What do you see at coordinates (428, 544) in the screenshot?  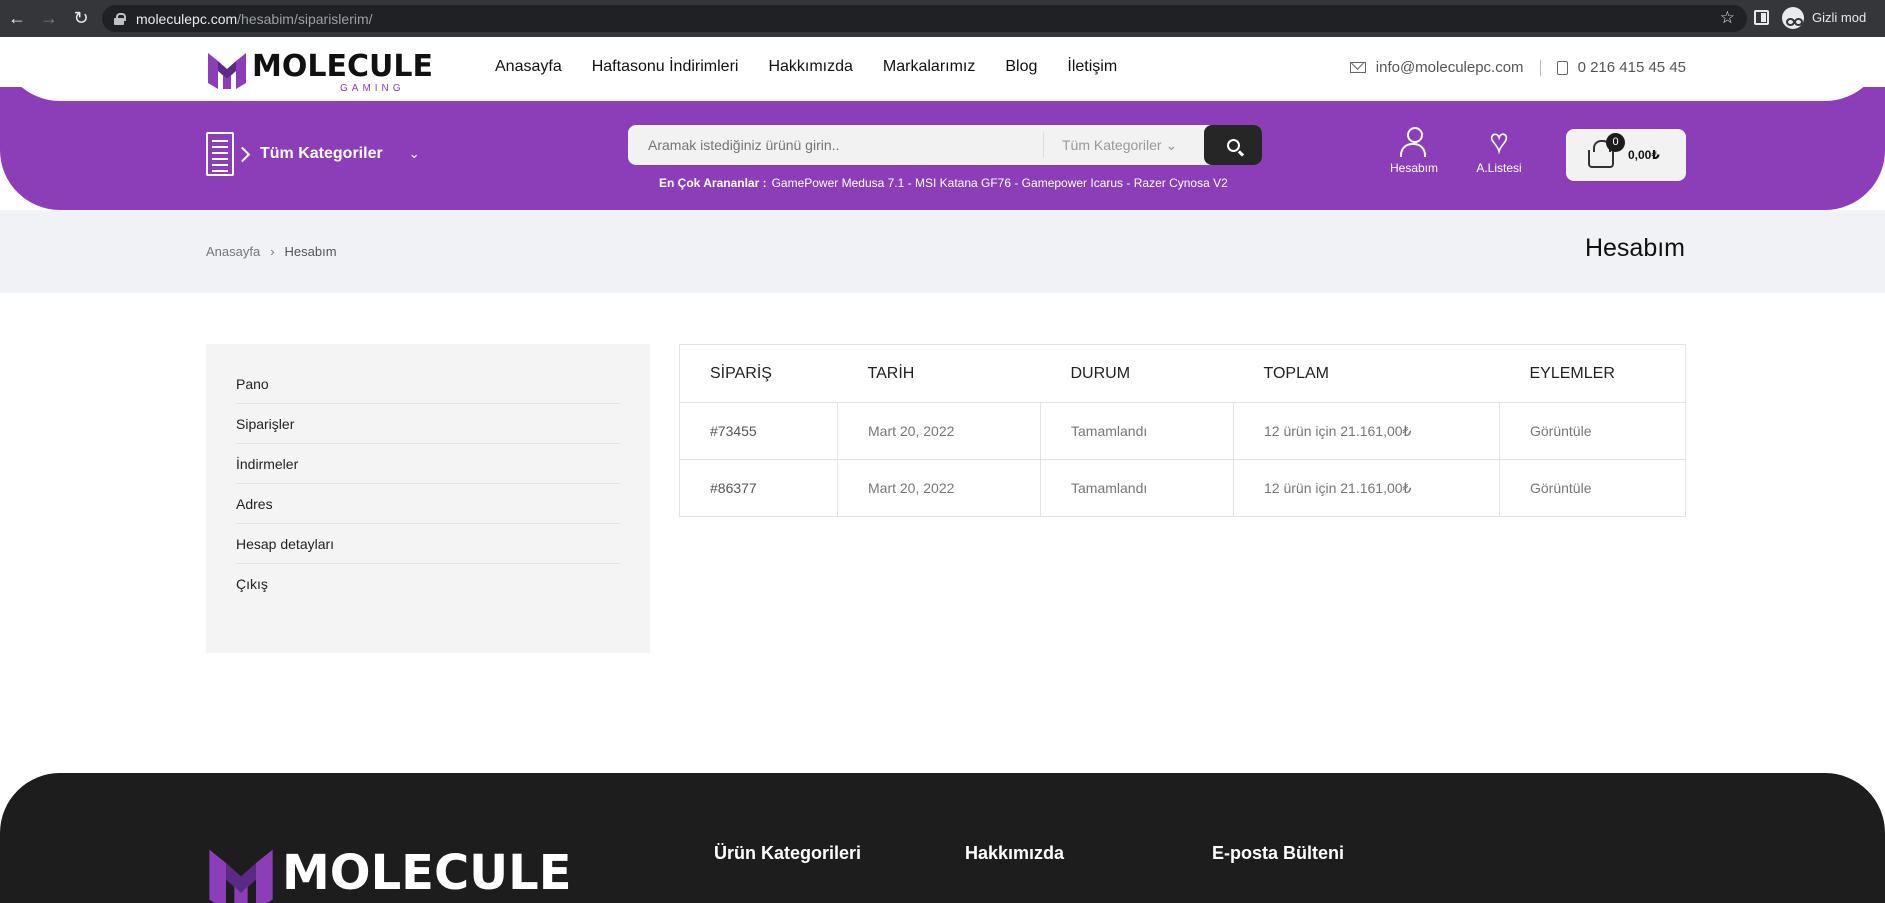 I see `sidebar-item-account-details: Hesap detayları` at bounding box center [428, 544].